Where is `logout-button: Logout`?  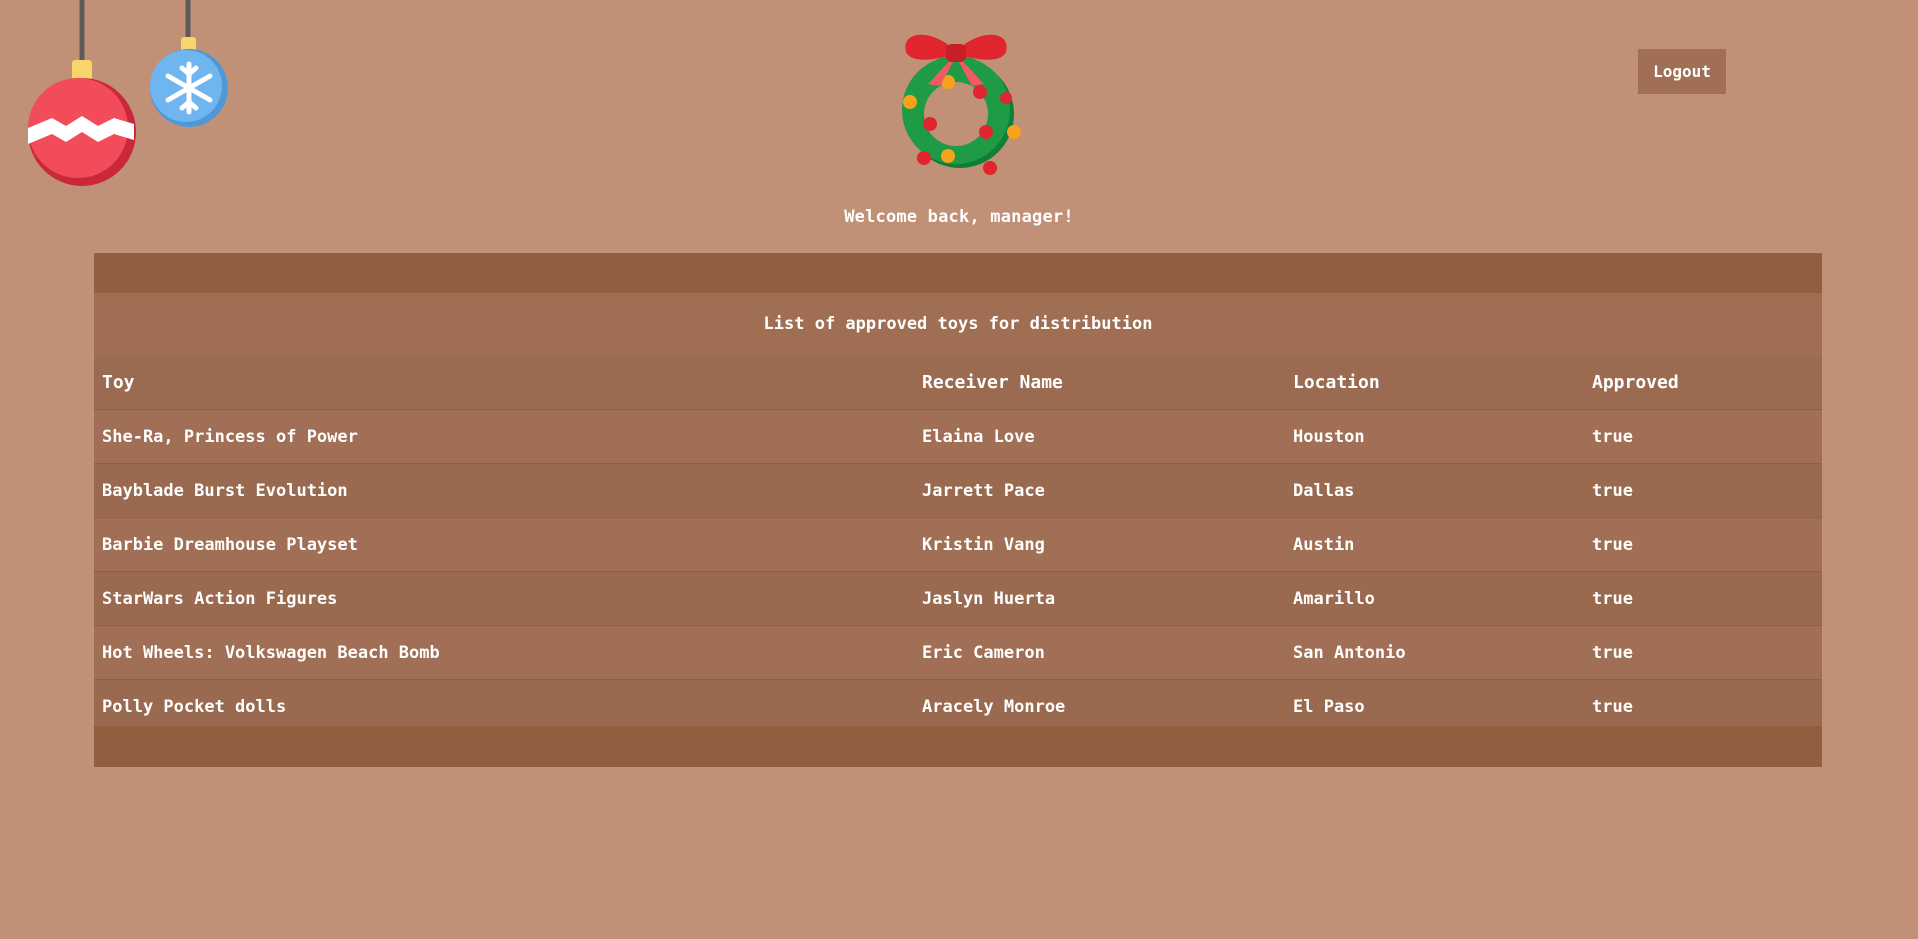 logout-button: Logout is located at coordinates (1682, 71).